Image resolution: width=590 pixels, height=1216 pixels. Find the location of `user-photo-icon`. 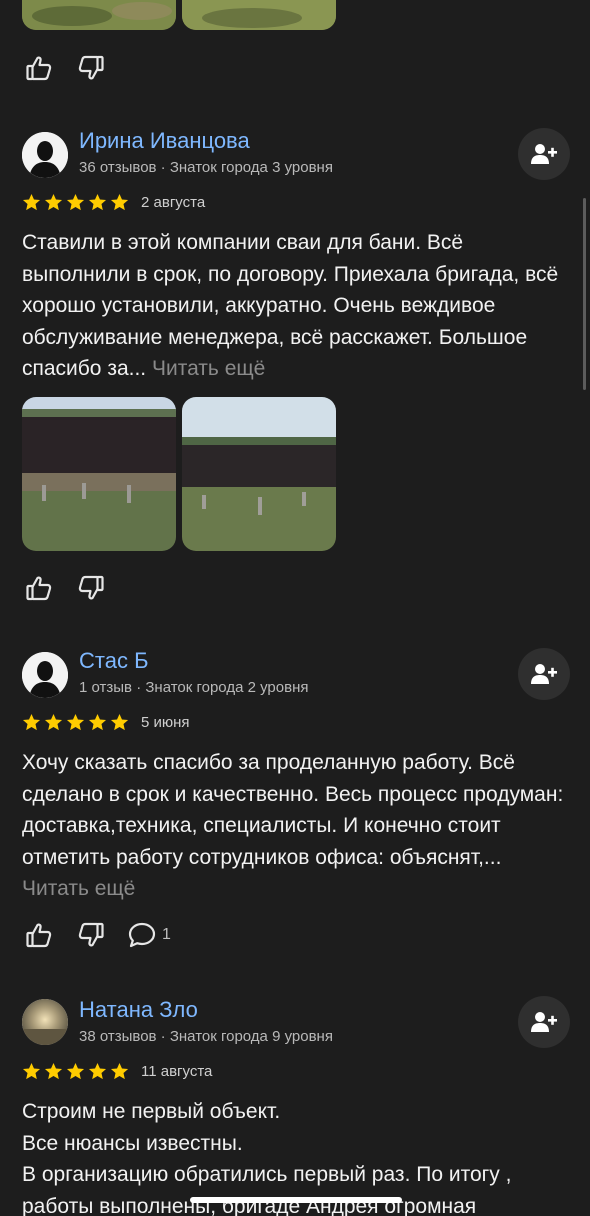

user-photo-icon is located at coordinates (45, 1022).